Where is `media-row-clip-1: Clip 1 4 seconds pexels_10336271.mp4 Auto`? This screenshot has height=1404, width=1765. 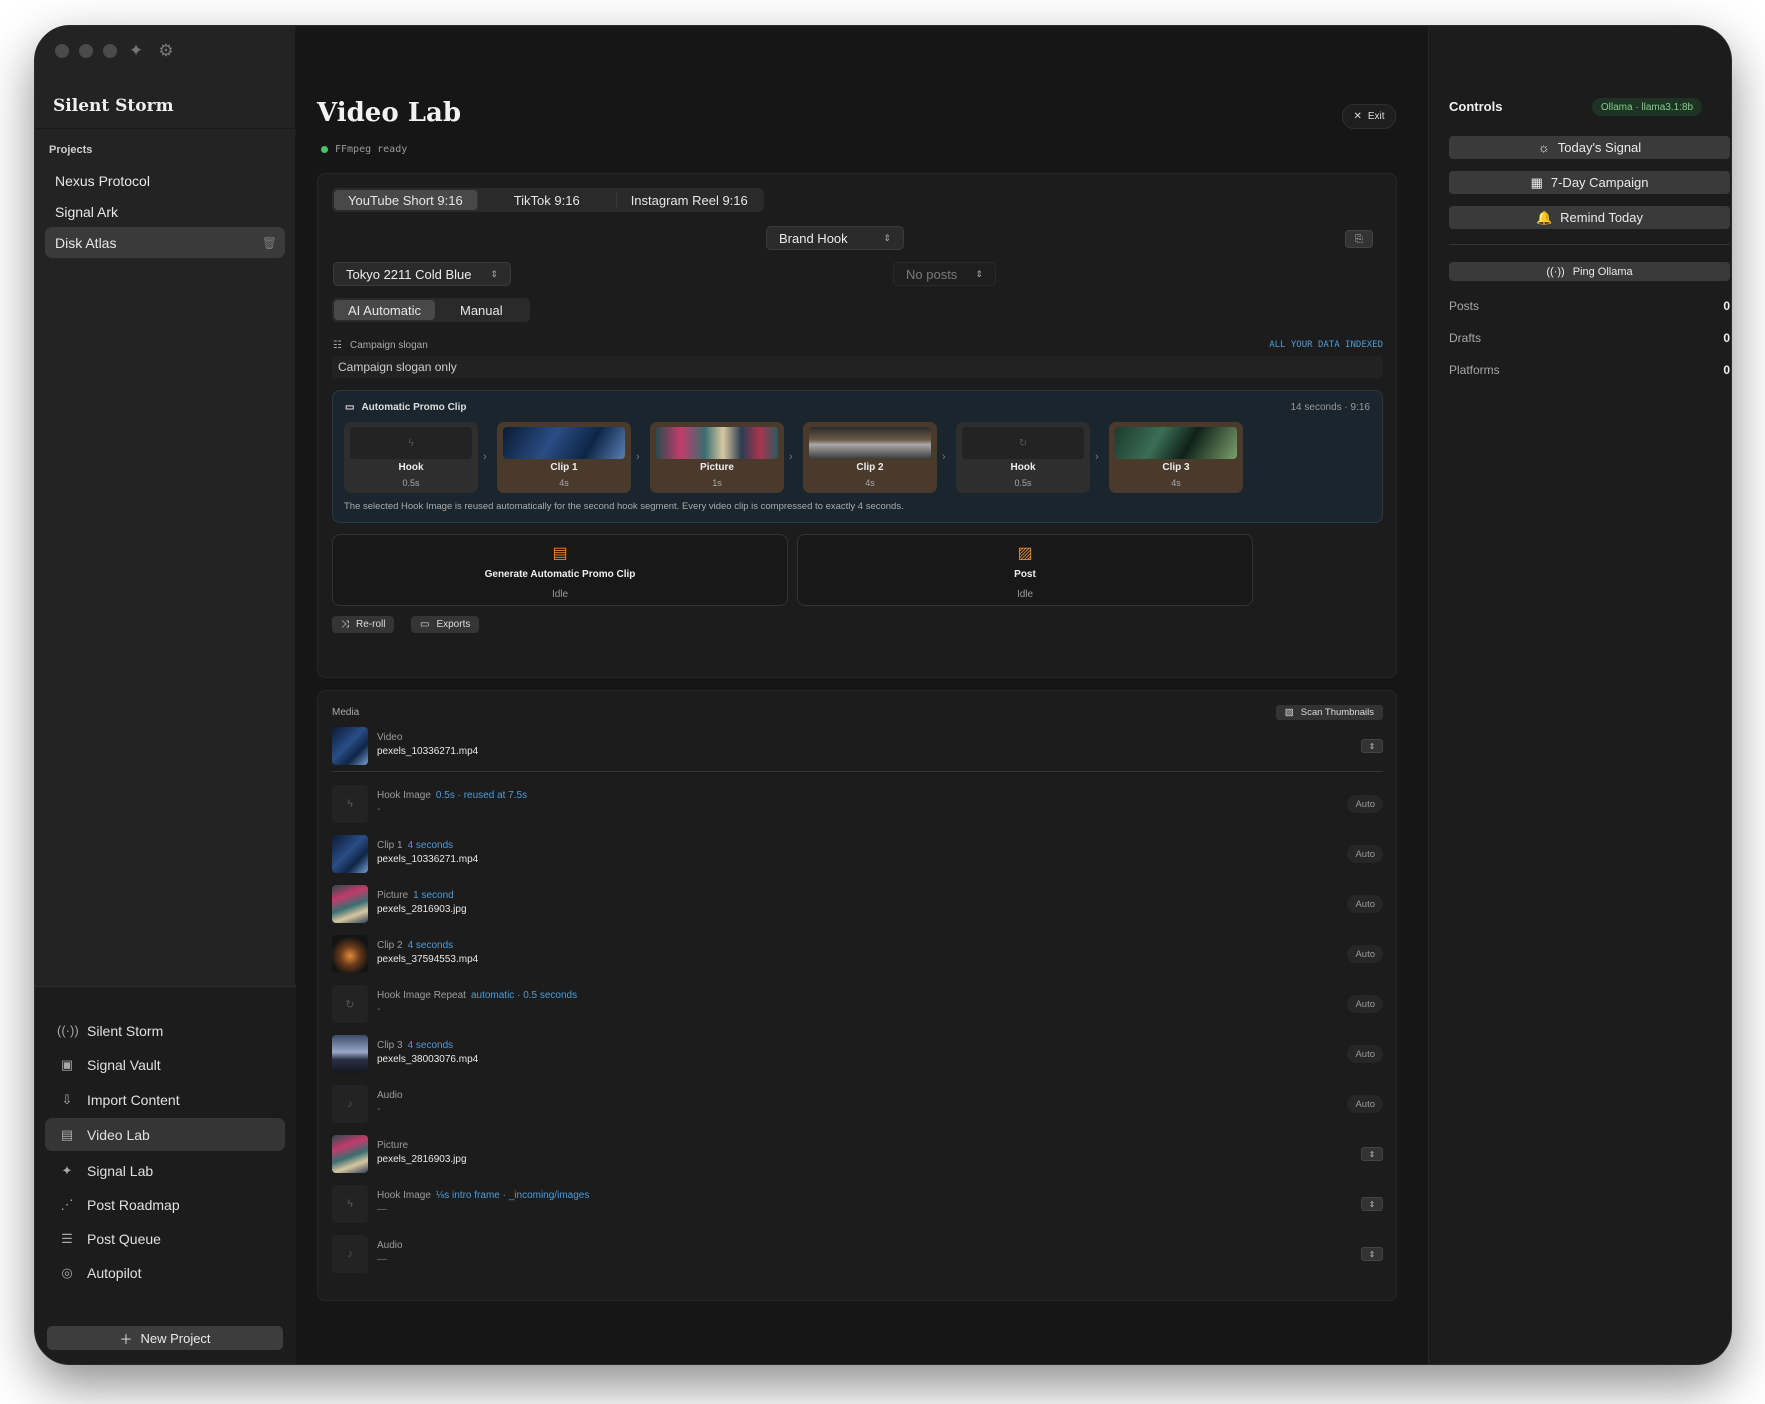
media-row-clip-1: Clip 1 4 seconds pexels_10336271.mp4 Auto is located at coordinates (857, 855).